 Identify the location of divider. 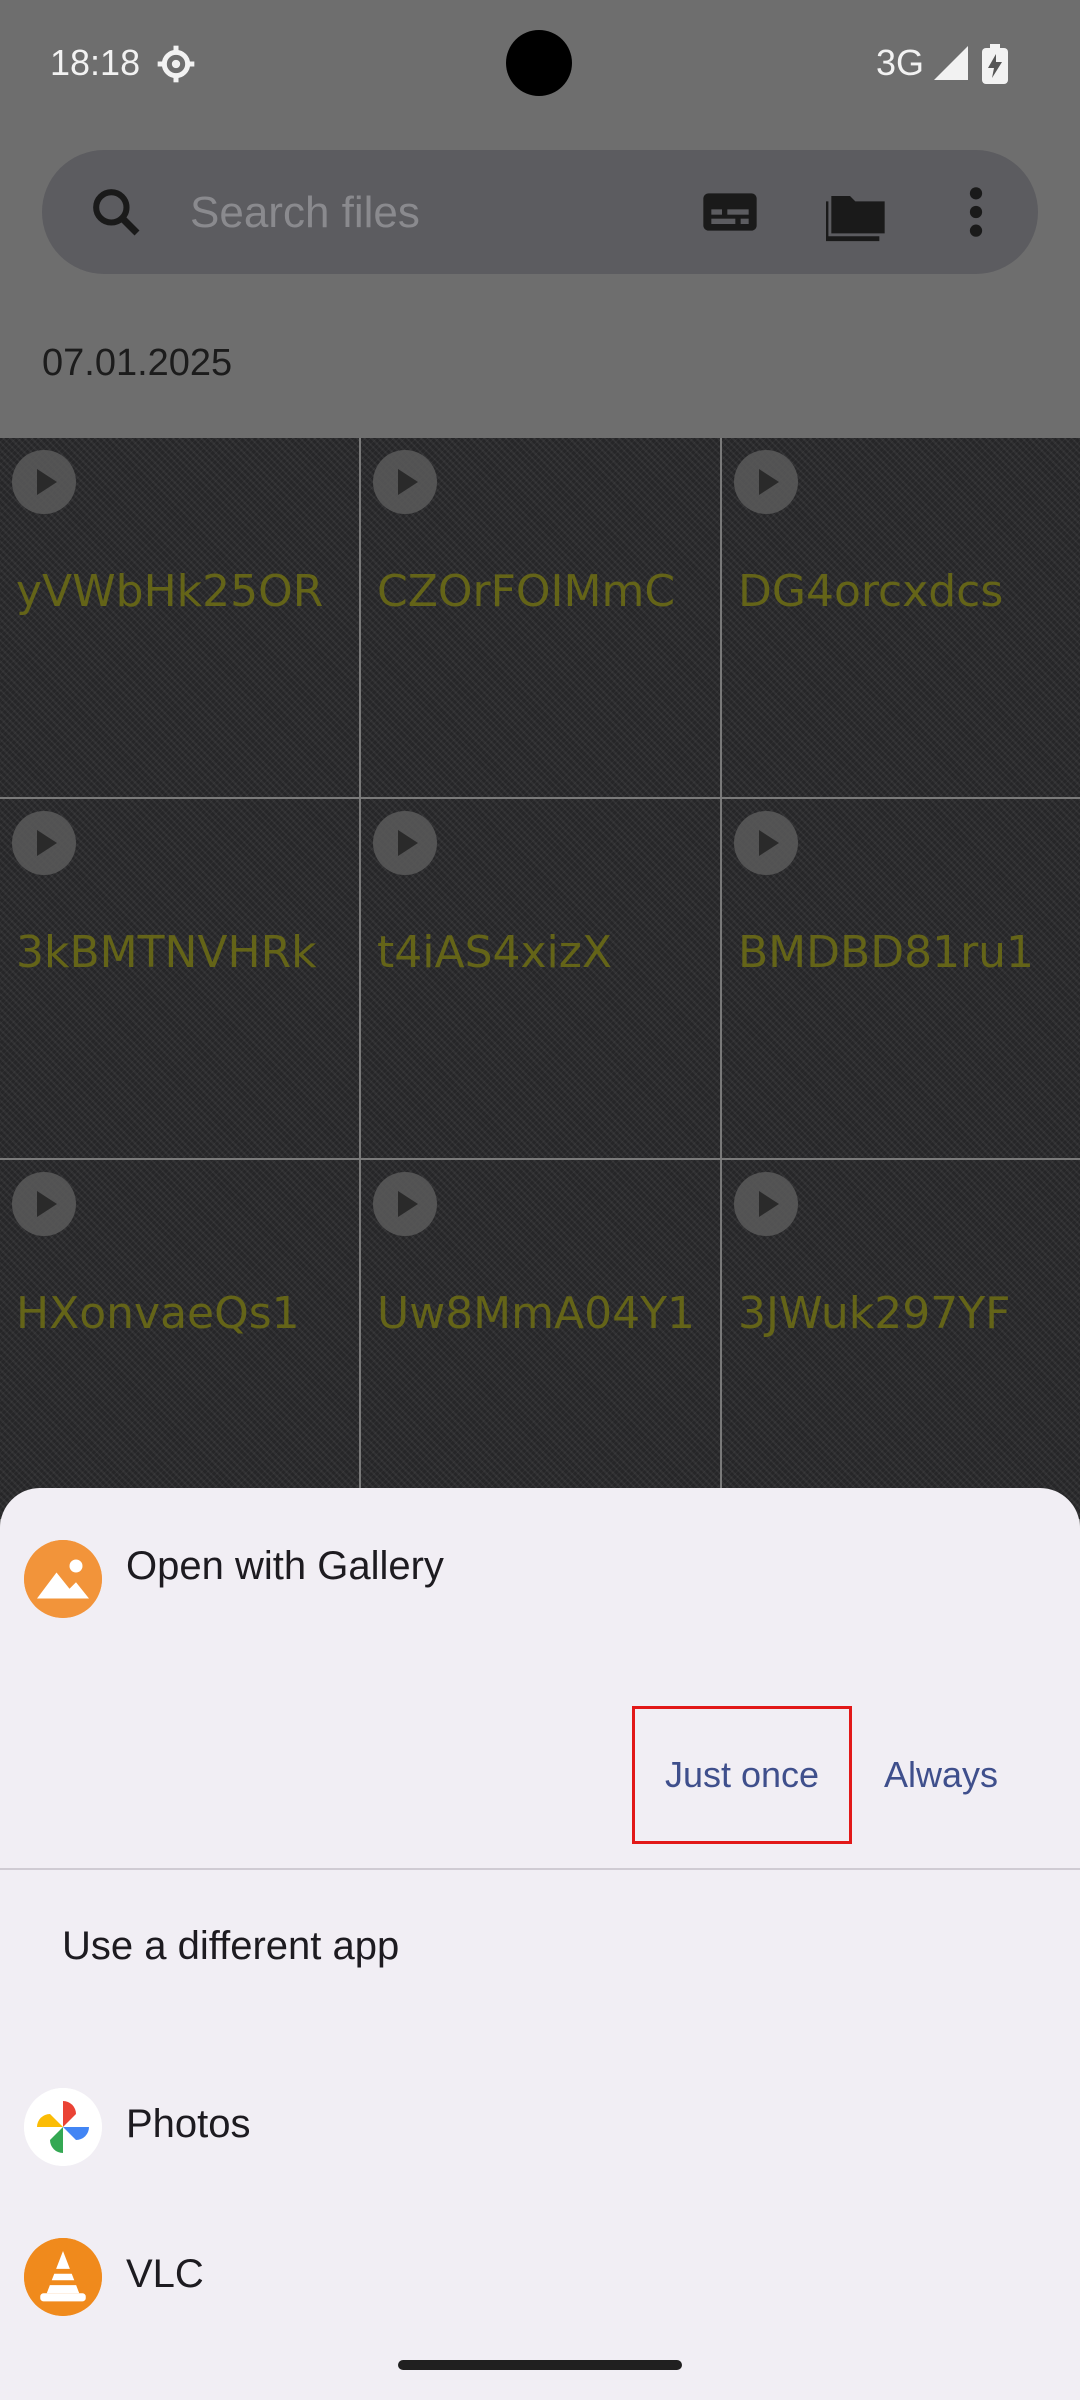
(540, 1869).